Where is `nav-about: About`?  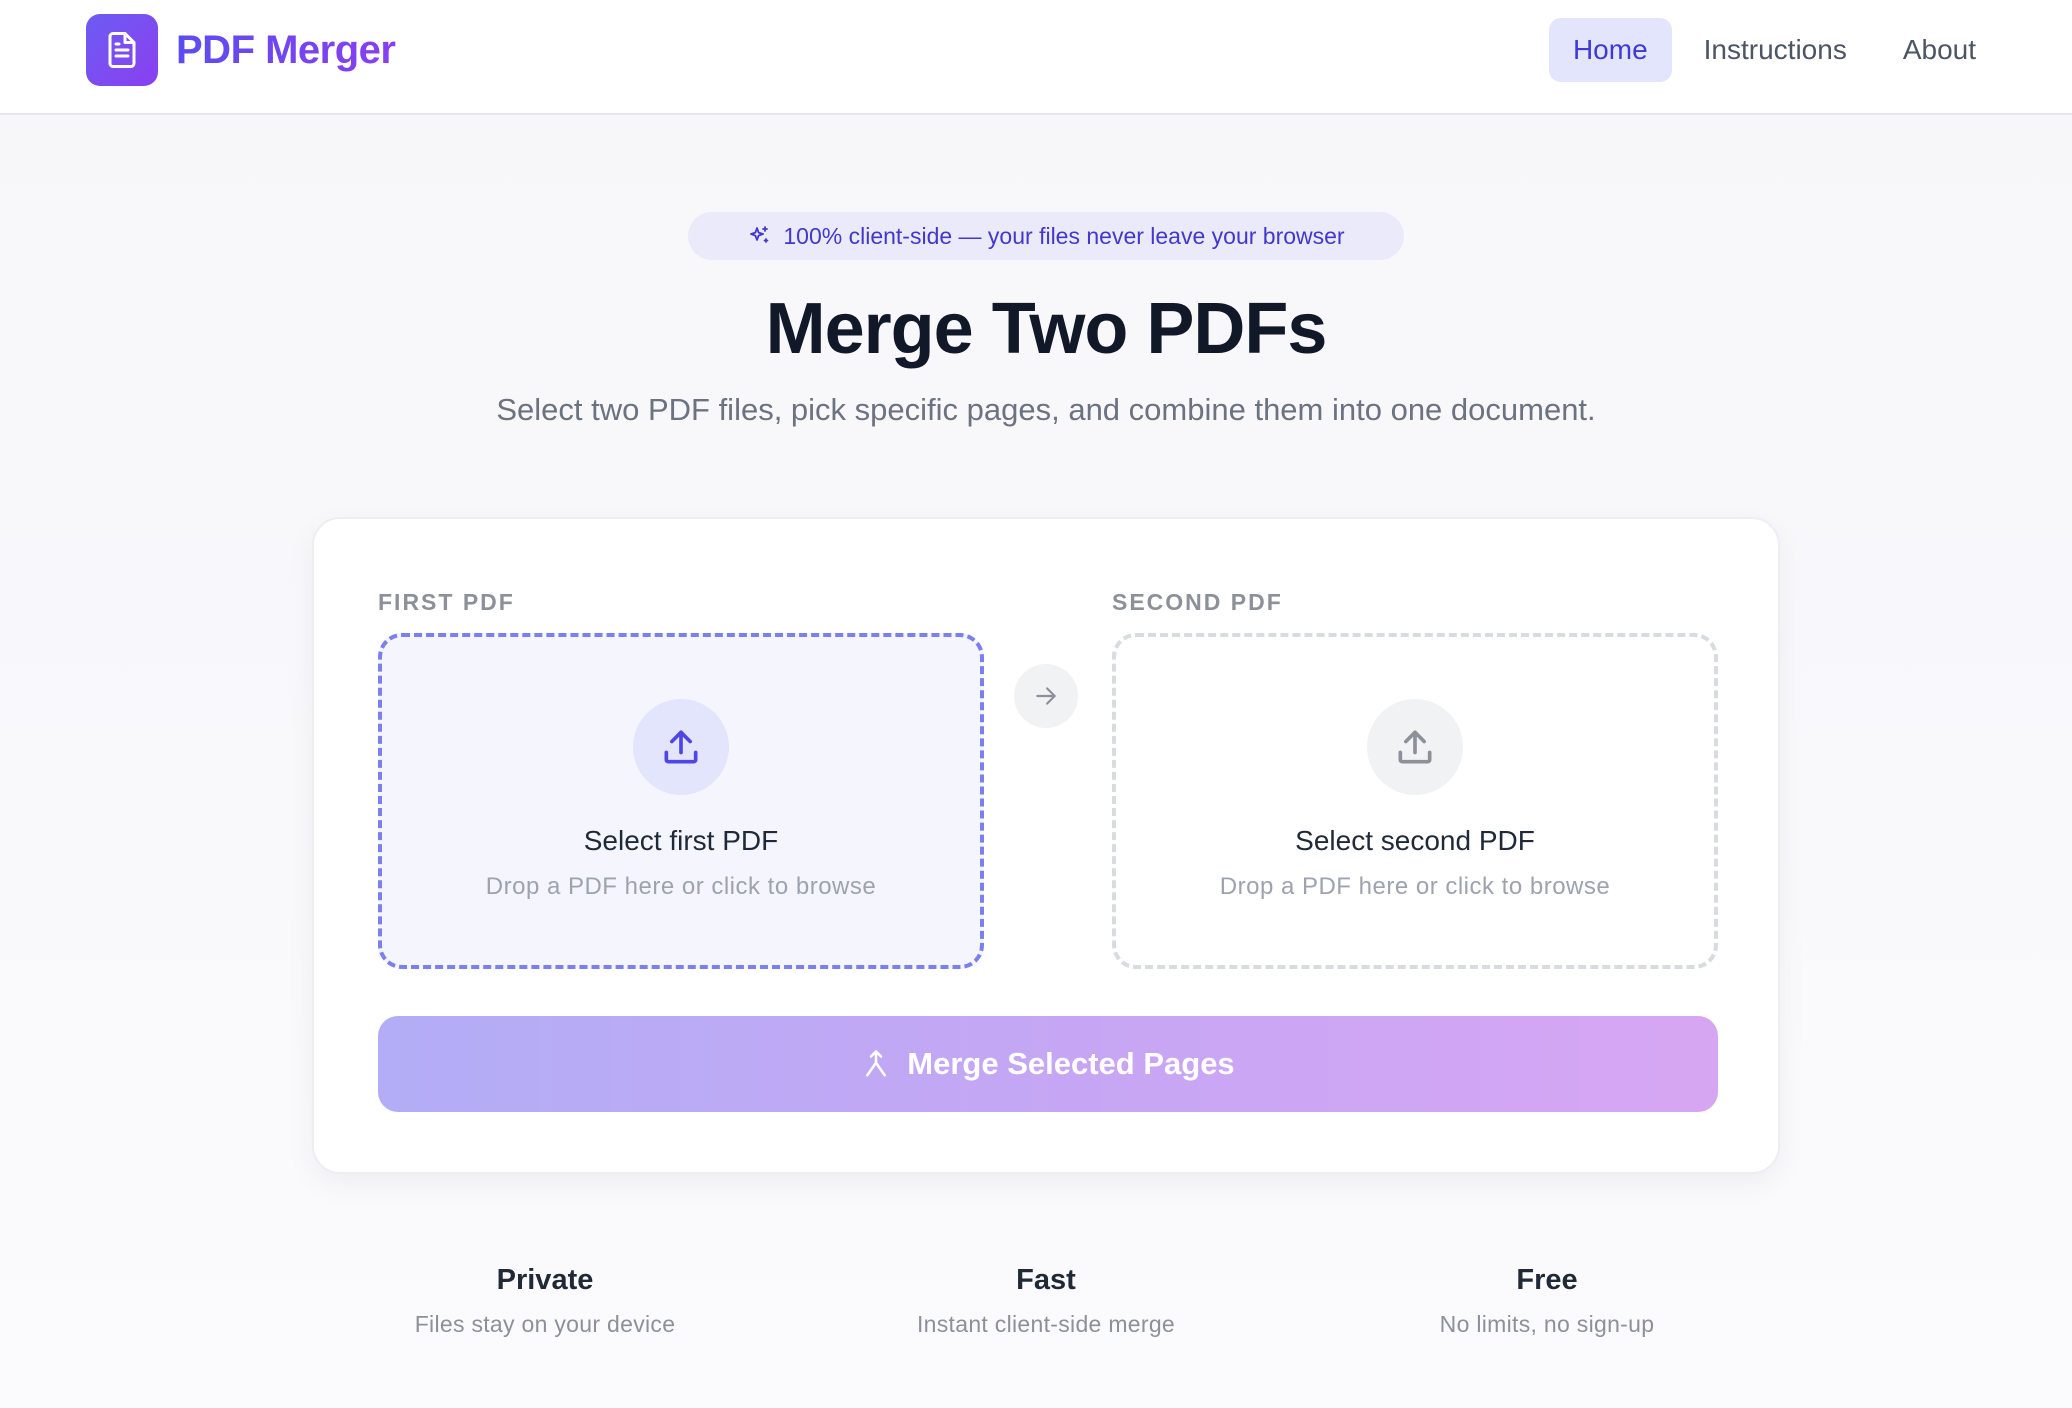
nav-about: About is located at coordinates (1939, 50).